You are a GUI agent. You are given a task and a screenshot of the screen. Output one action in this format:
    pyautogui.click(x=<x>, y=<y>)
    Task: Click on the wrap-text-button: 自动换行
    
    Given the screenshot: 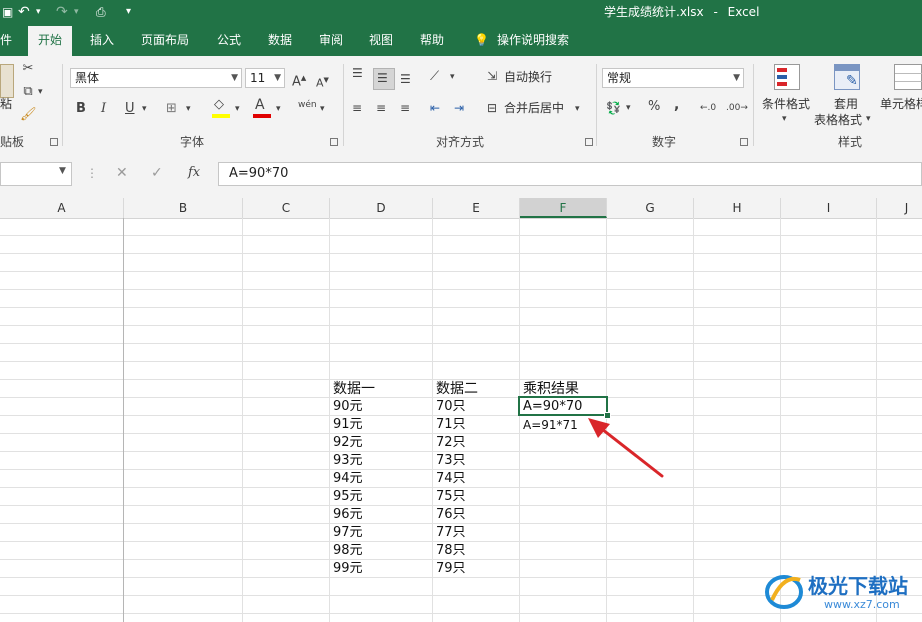 What is the action you would take?
    pyautogui.click(x=528, y=77)
    